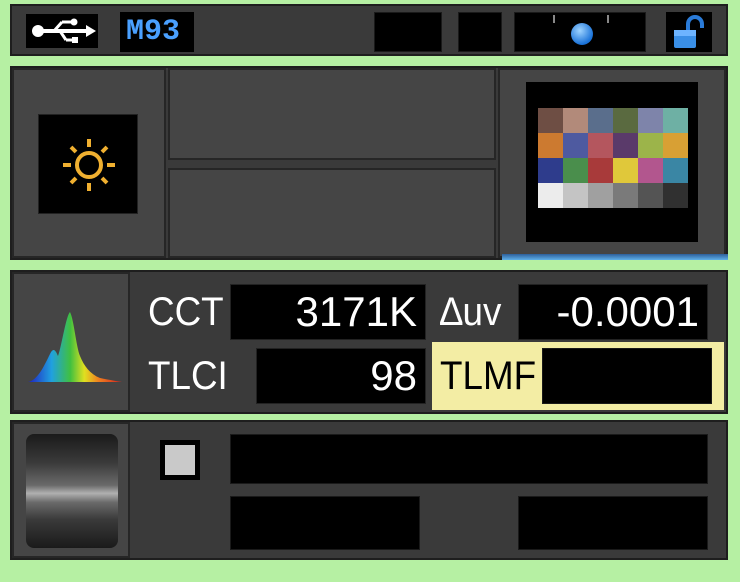 The height and width of the screenshot is (582, 740). Describe the element at coordinates (613, 523) in the screenshot. I see `bottom-field-right` at that location.